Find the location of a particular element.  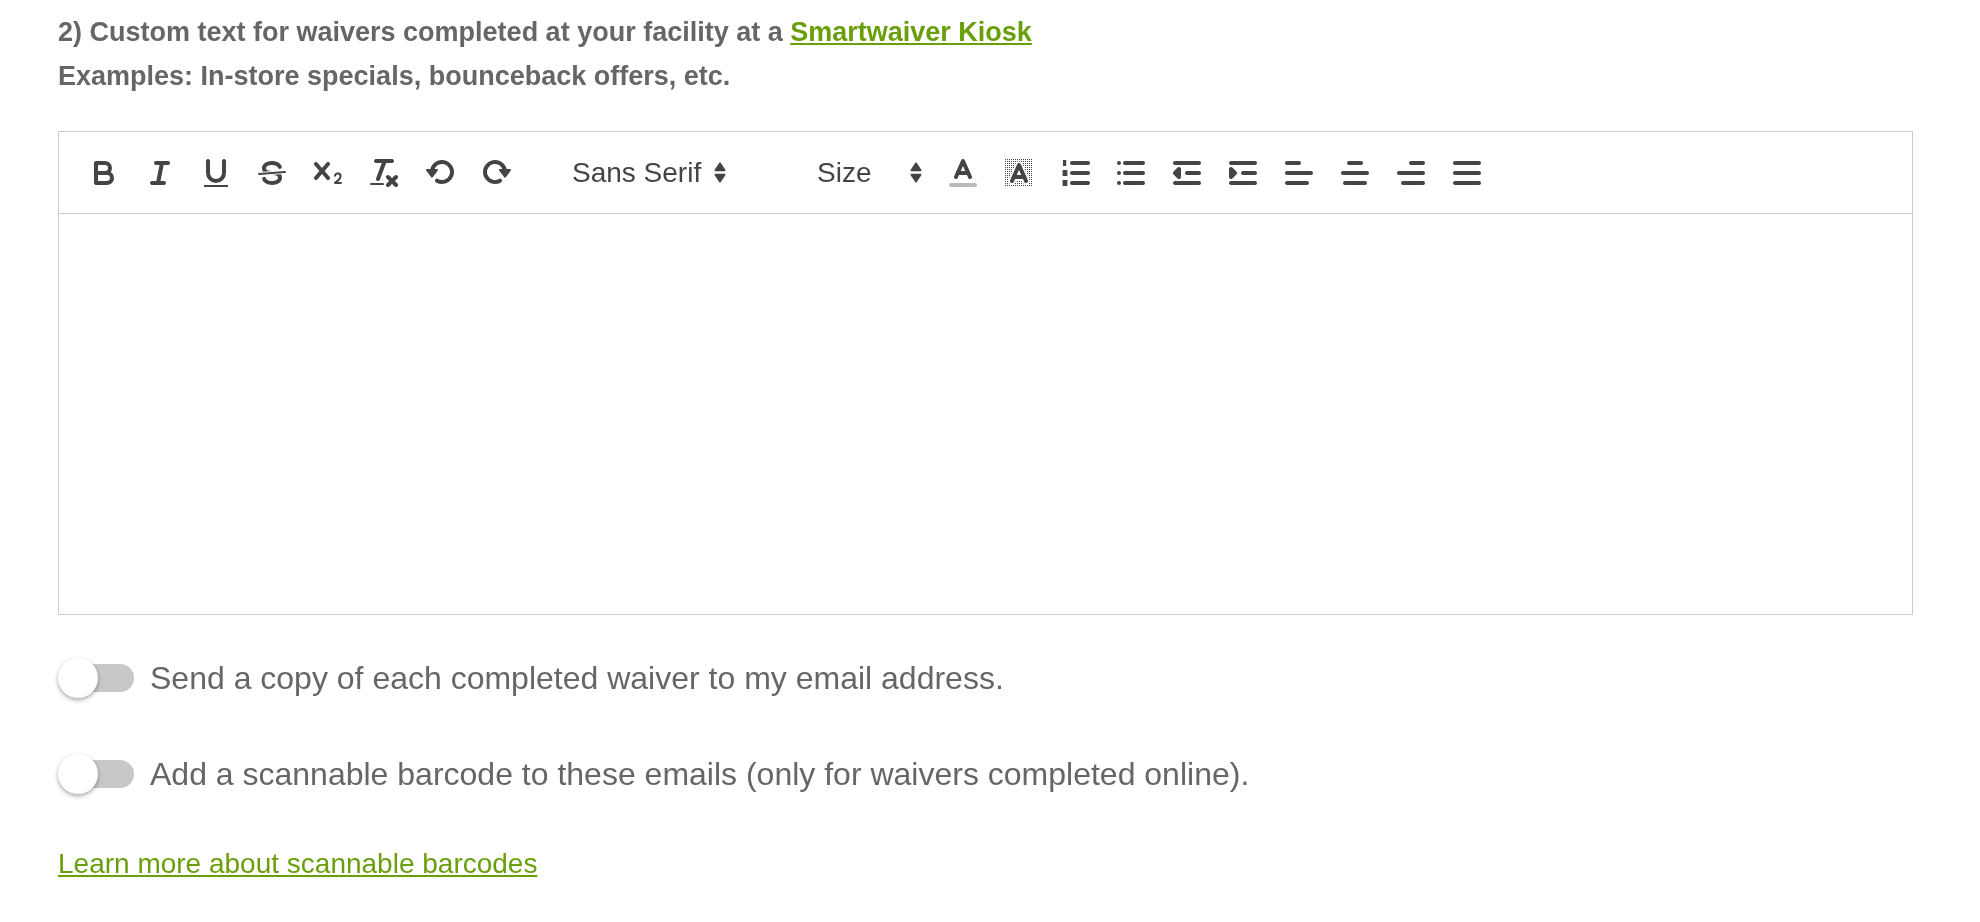

examples-text: Examples: In-store specials, bounceback offers, etc. is located at coordinates (394, 76).